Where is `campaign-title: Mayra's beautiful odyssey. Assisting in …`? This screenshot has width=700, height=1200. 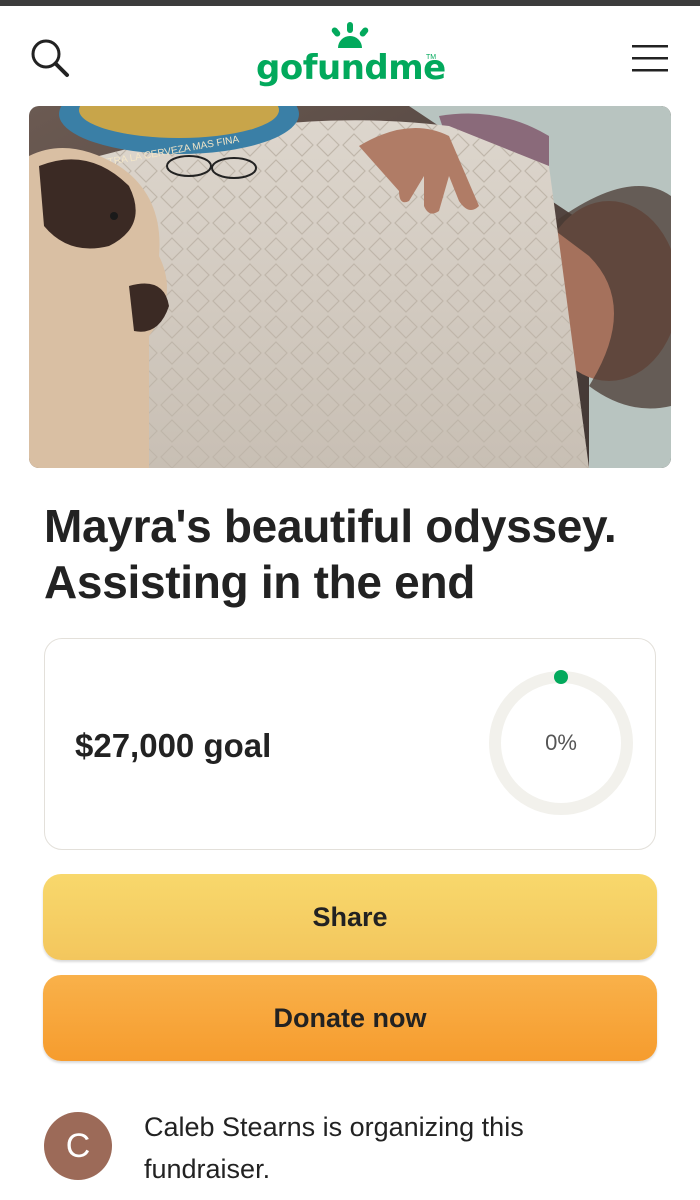
campaign-title: Mayra's beautiful odyssey. Assisting in … is located at coordinates (330, 554).